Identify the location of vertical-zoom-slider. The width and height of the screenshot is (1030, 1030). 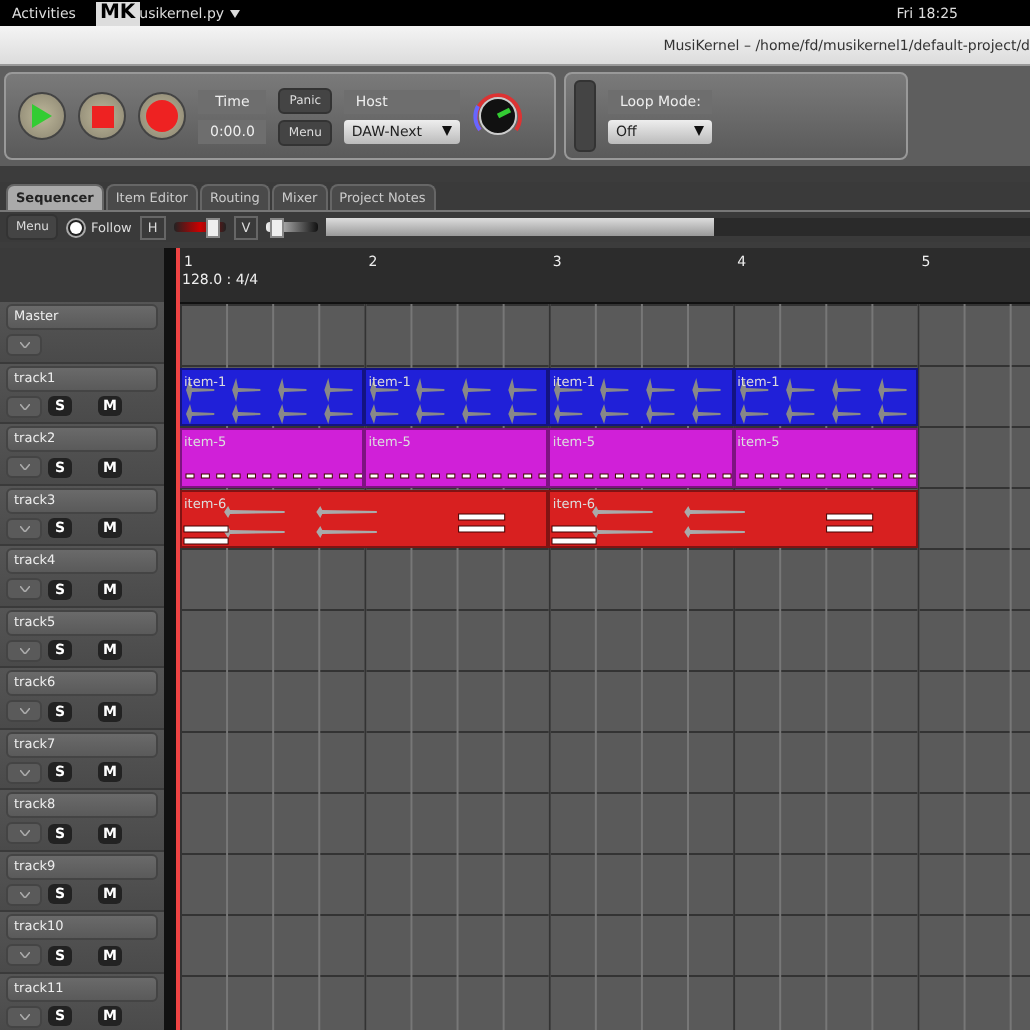
(292, 227).